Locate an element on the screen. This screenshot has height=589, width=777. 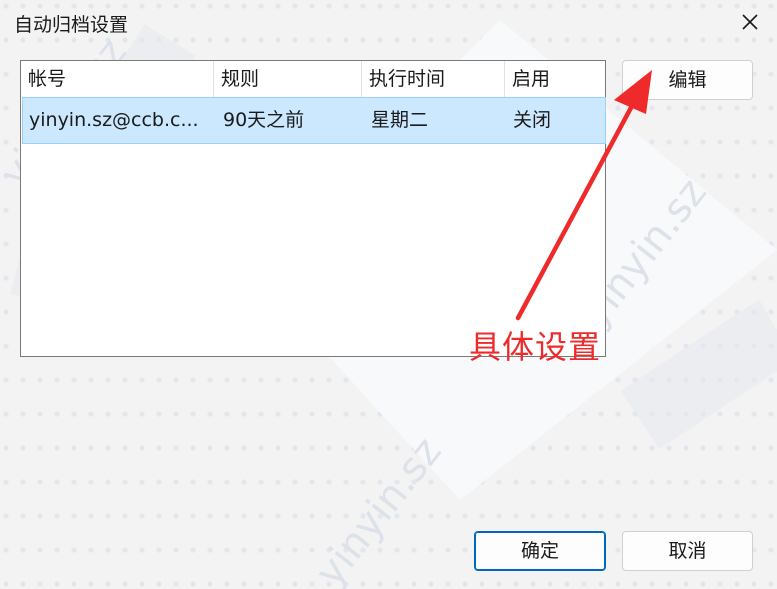
column-header-account: 帐号 is located at coordinates (117, 79).